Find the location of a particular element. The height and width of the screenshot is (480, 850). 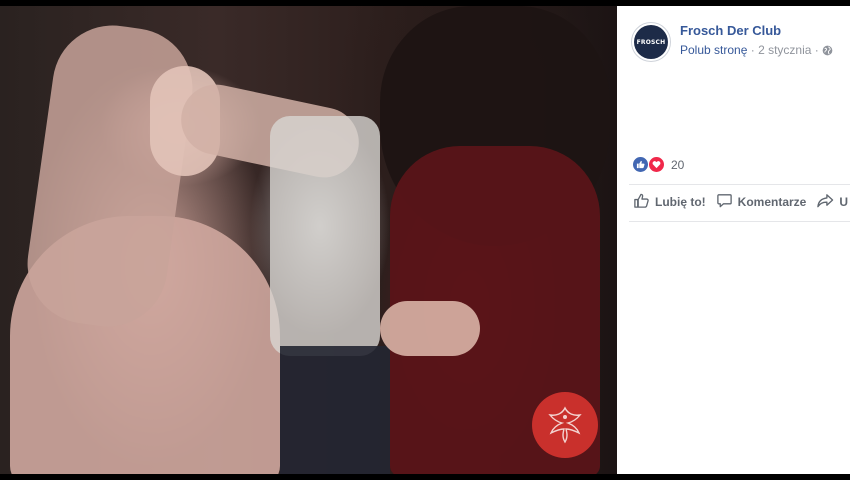

comment-button: Komentarze is located at coordinates (761, 202).